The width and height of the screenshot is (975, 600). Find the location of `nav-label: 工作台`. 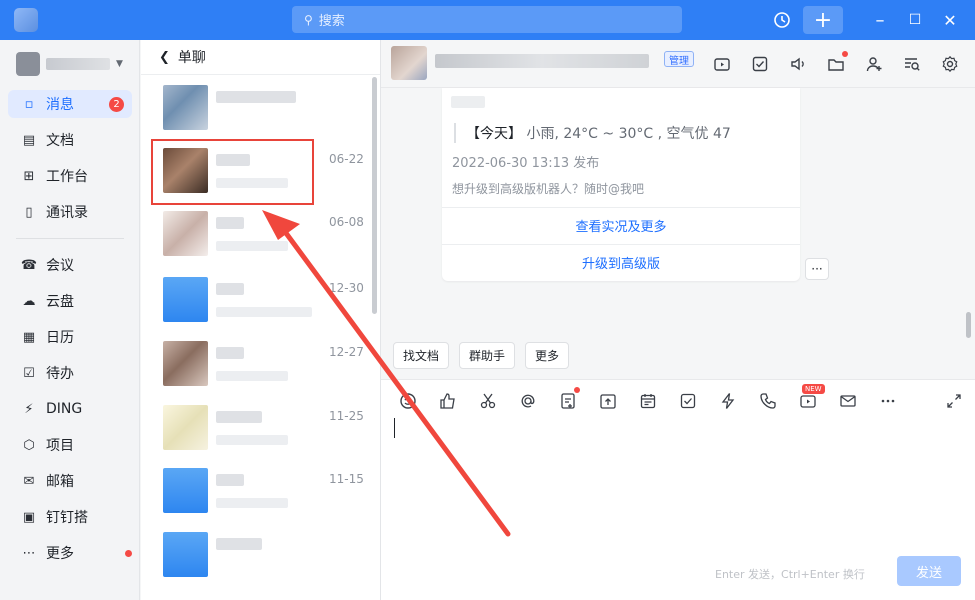

nav-label: 工作台 is located at coordinates (67, 177).